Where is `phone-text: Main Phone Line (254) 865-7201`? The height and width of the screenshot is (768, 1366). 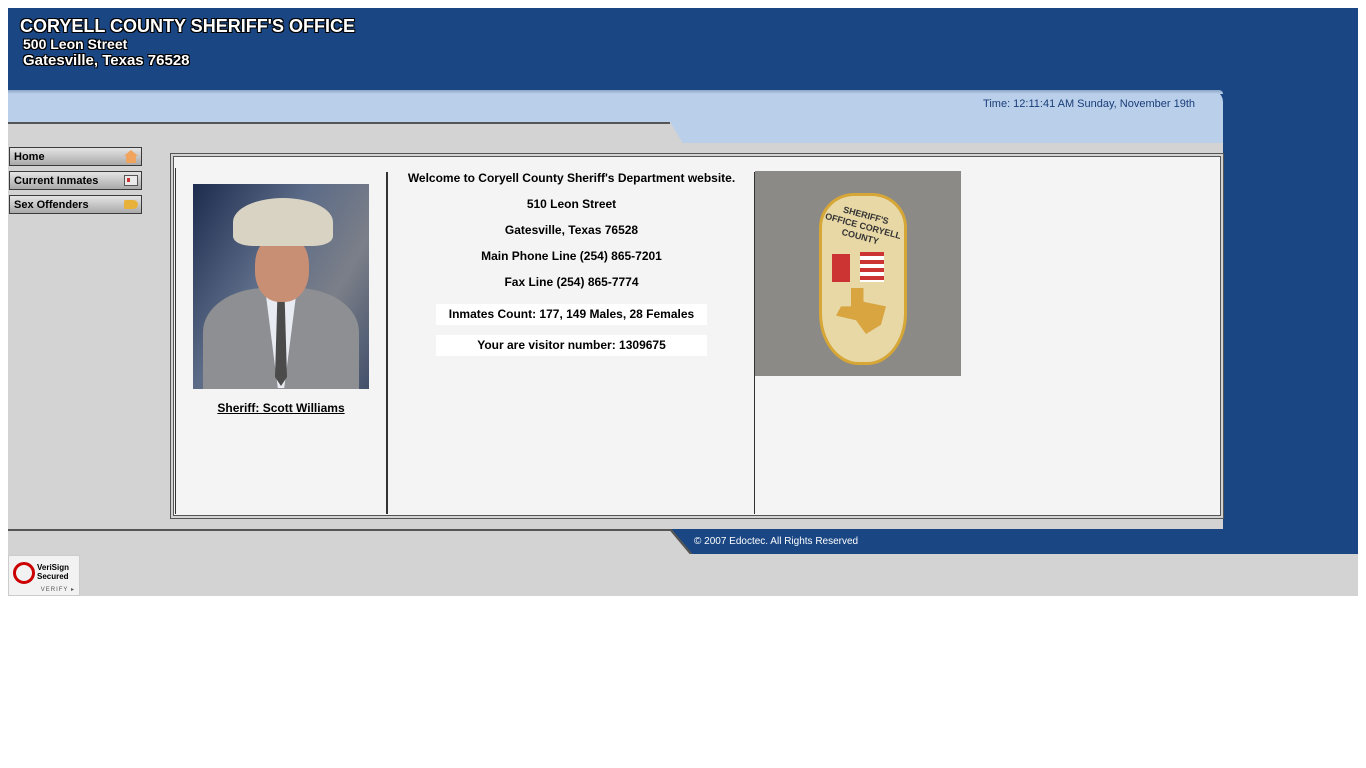 phone-text: Main Phone Line (254) 865-7201 is located at coordinates (571, 256).